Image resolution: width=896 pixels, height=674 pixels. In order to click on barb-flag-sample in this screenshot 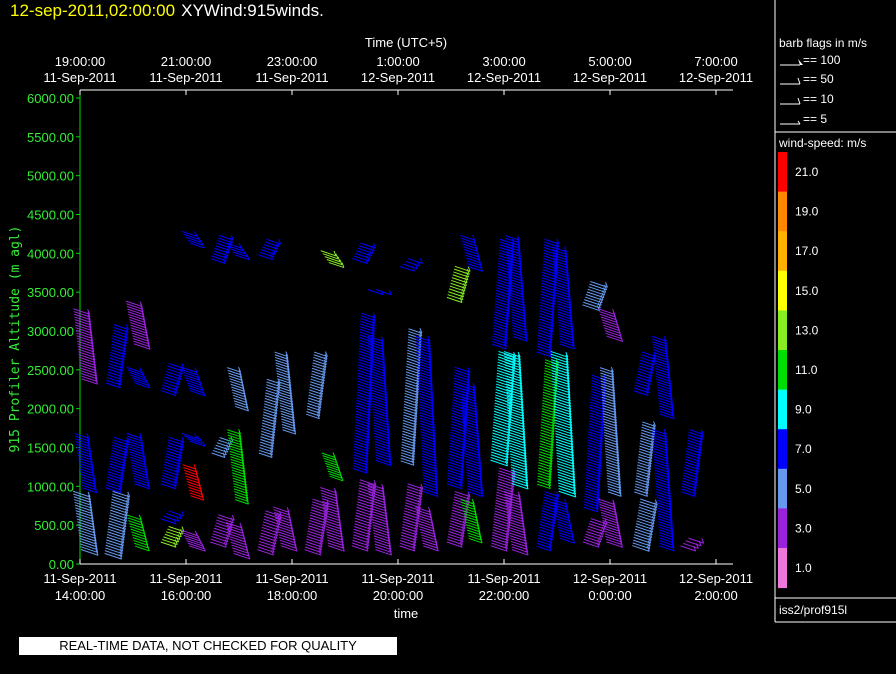, I will do `click(790, 81)`.